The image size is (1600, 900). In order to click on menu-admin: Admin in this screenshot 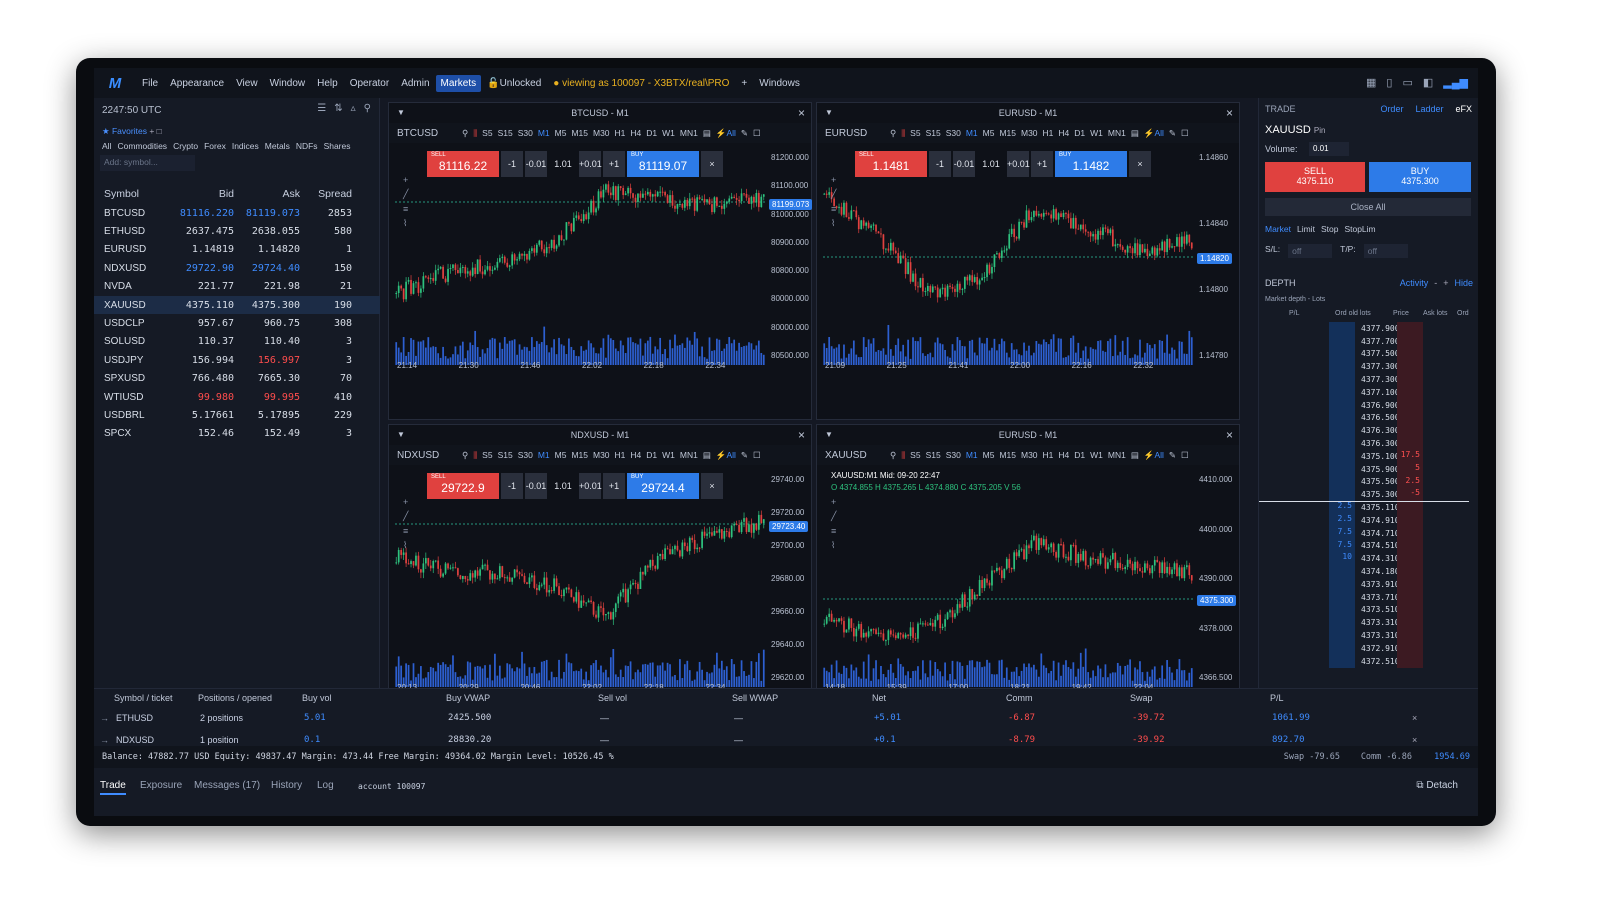, I will do `click(415, 83)`.